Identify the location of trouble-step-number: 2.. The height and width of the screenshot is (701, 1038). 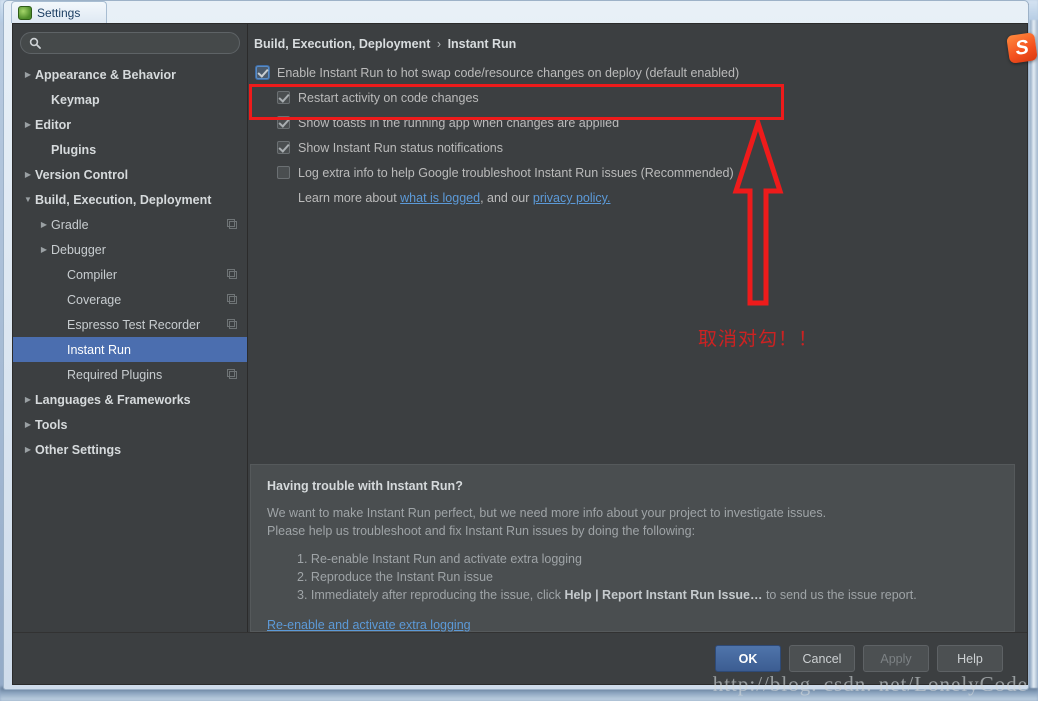
(302, 577).